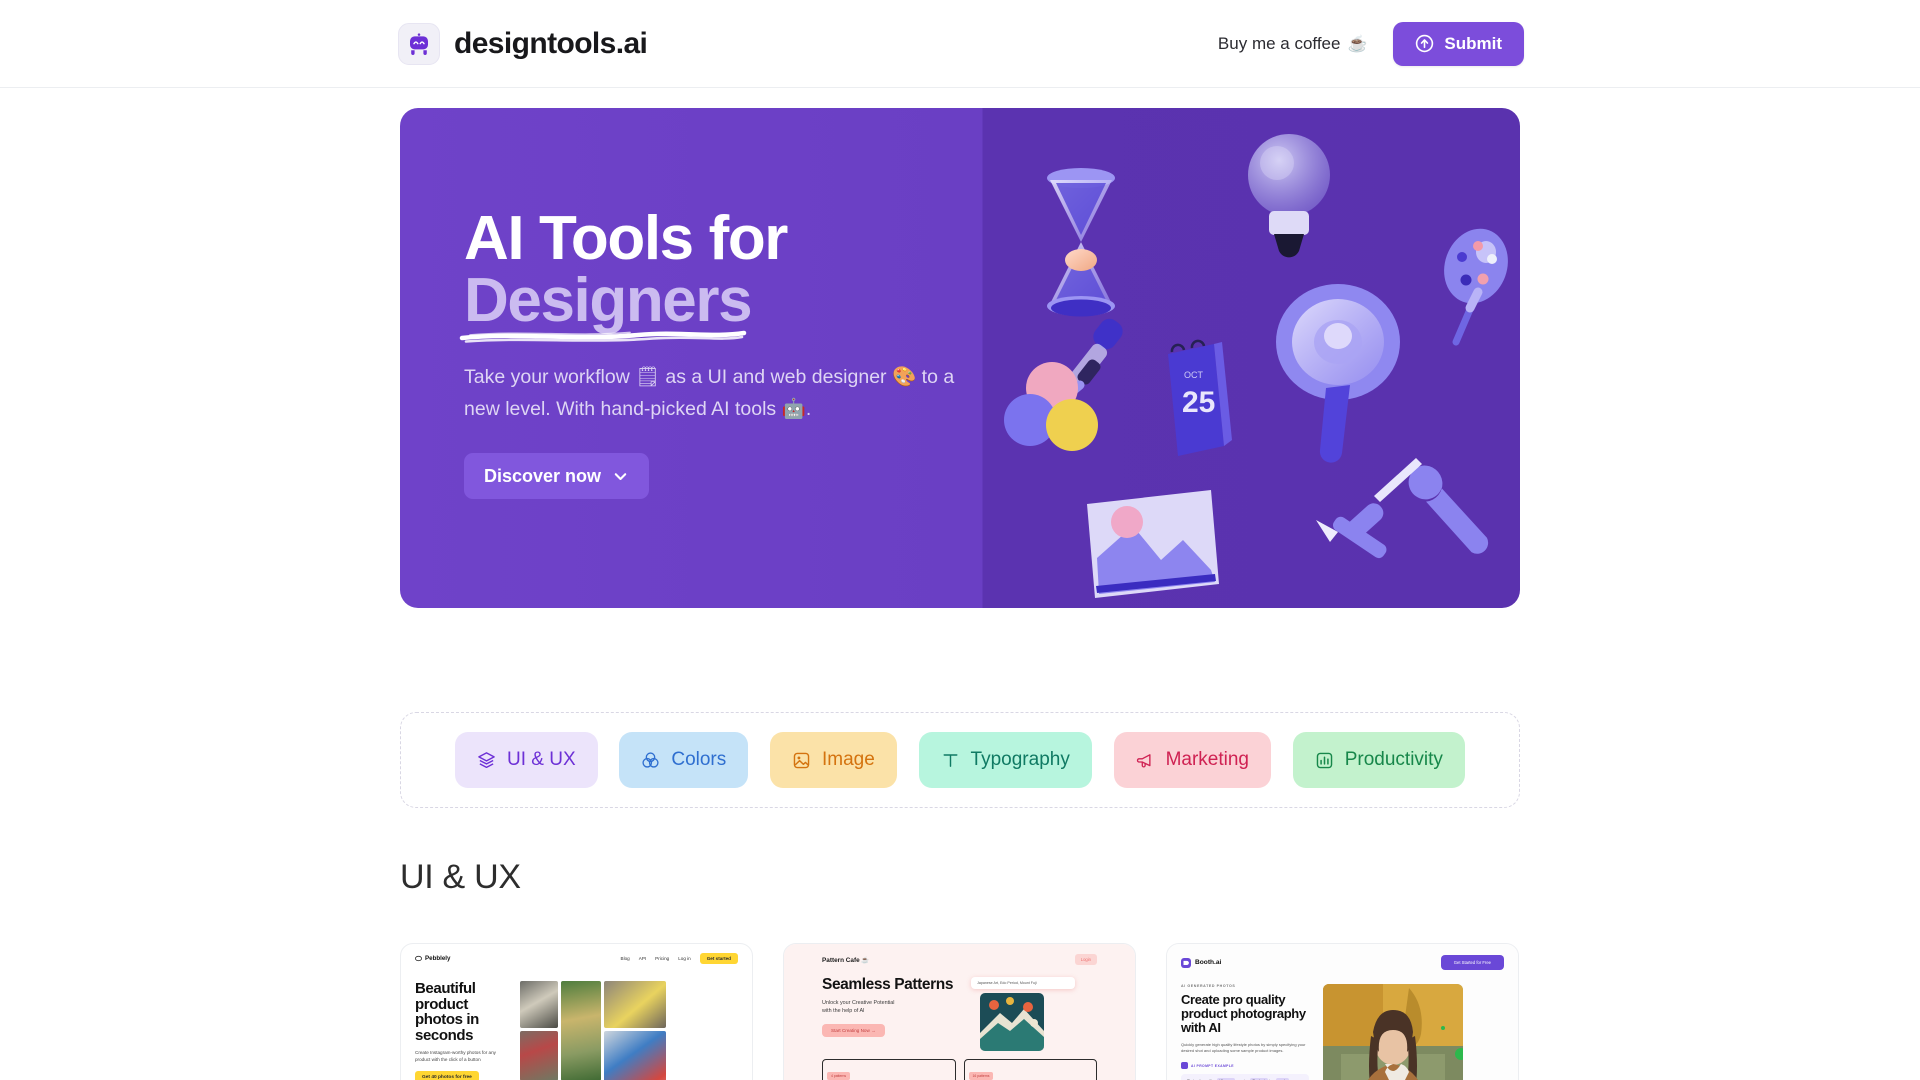  Describe the element at coordinates (1279, 43) in the screenshot. I see `coffee-label: Buy me a coffee` at that location.